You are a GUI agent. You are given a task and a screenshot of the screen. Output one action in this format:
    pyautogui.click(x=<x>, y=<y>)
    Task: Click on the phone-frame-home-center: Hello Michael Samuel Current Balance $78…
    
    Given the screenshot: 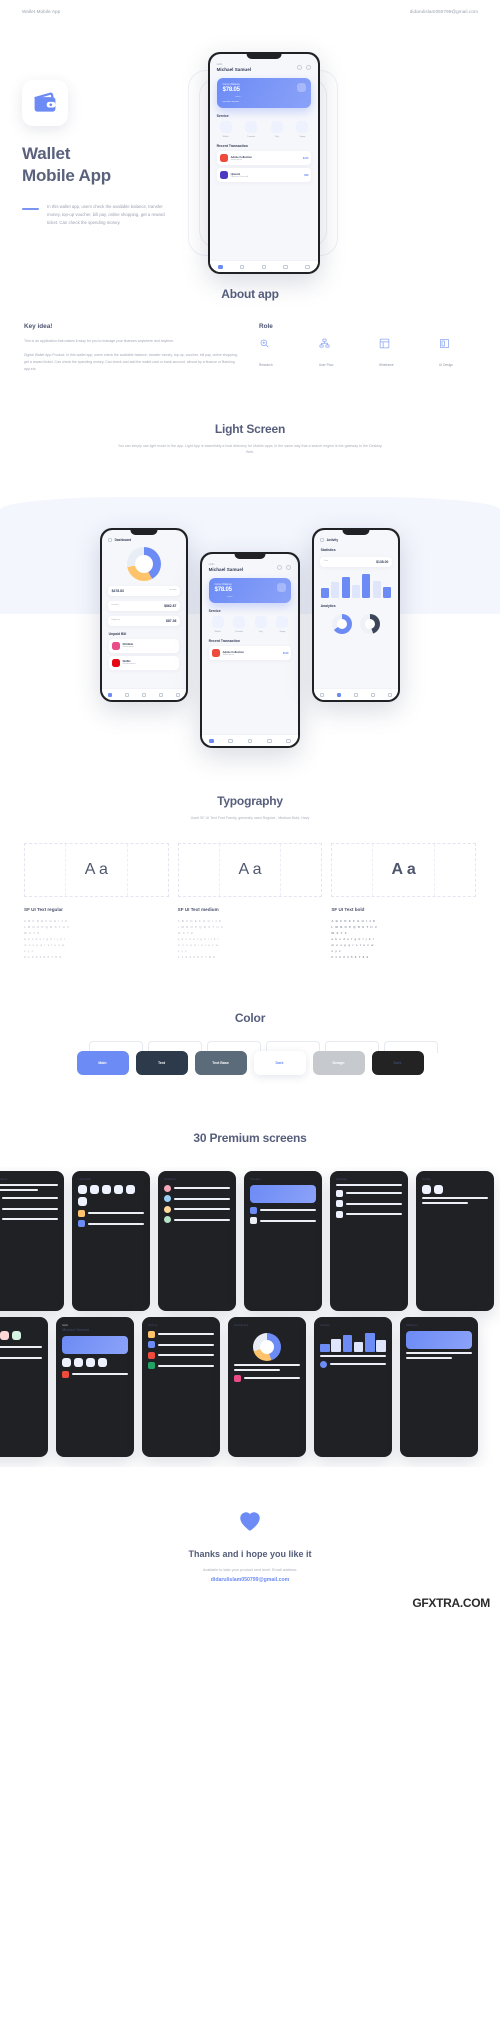 What is the action you would take?
    pyautogui.click(x=250, y=649)
    